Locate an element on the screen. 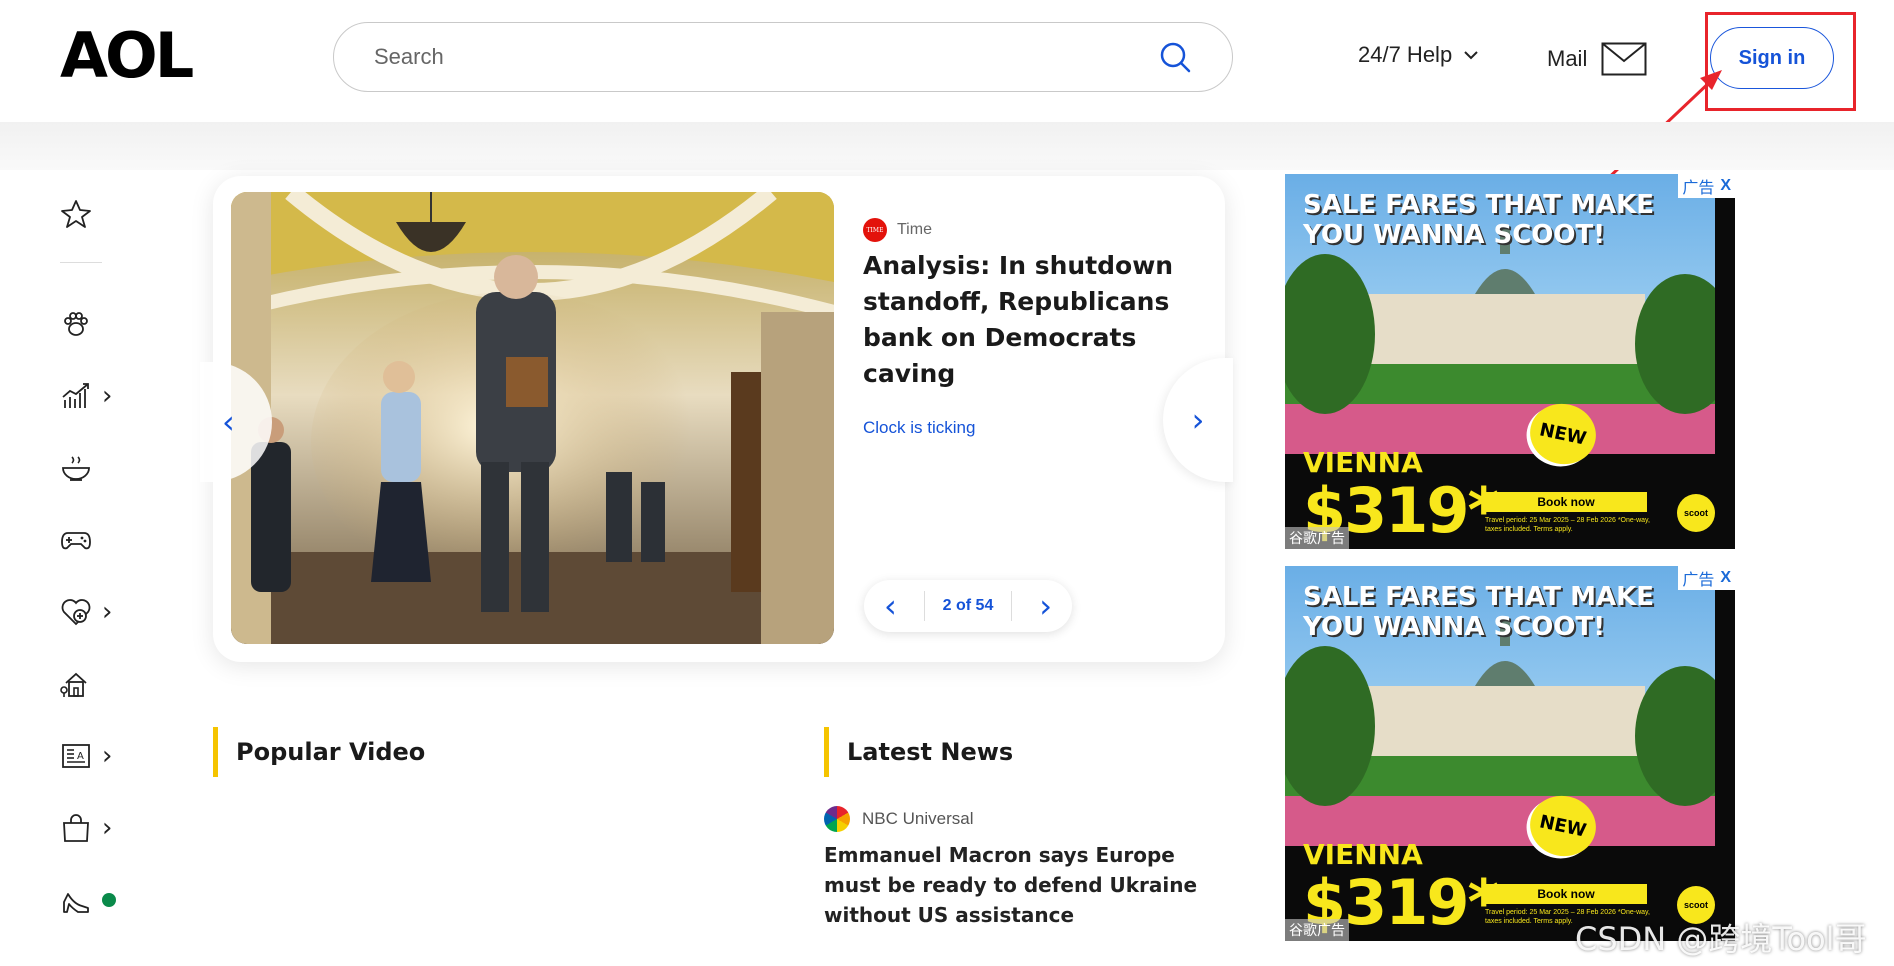  carousel-pager: ‹ 2 of 54 › is located at coordinates (968, 606).